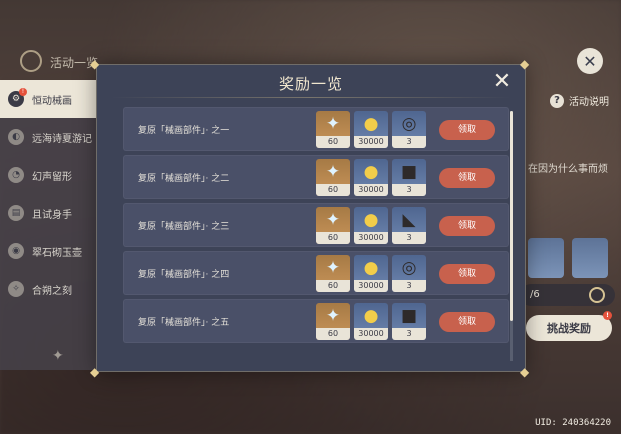  What do you see at coordinates (57, 253) in the screenshot?
I see `sidebar-item-label: 翠石砌玉壶` at bounding box center [57, 253].